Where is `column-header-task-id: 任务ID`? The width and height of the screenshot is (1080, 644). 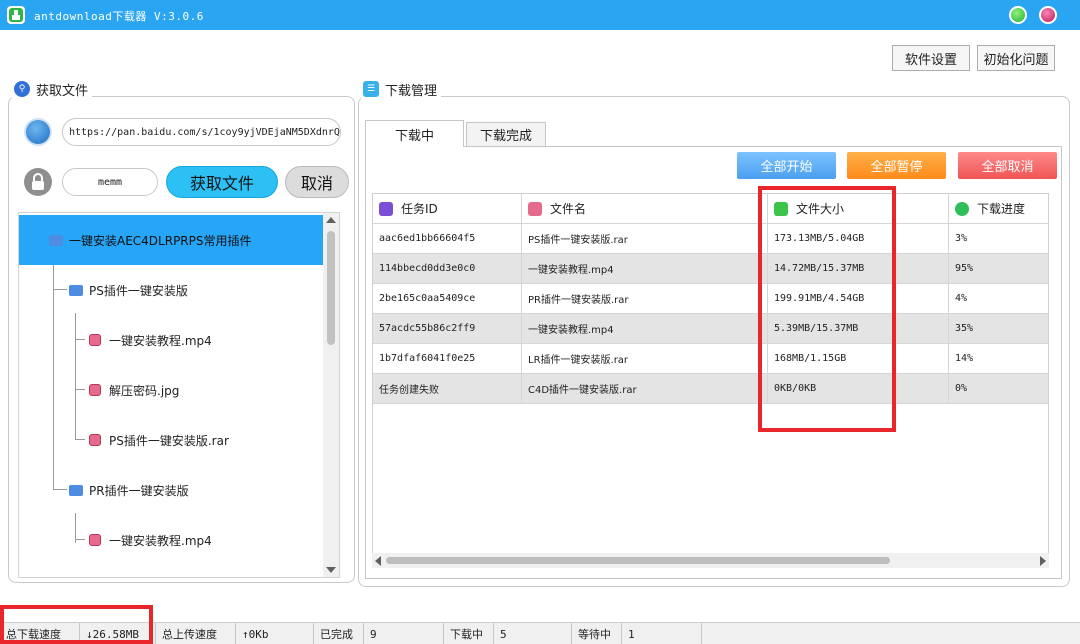 column-header-task-id: 任务ID is located at coordinates (447, 209).